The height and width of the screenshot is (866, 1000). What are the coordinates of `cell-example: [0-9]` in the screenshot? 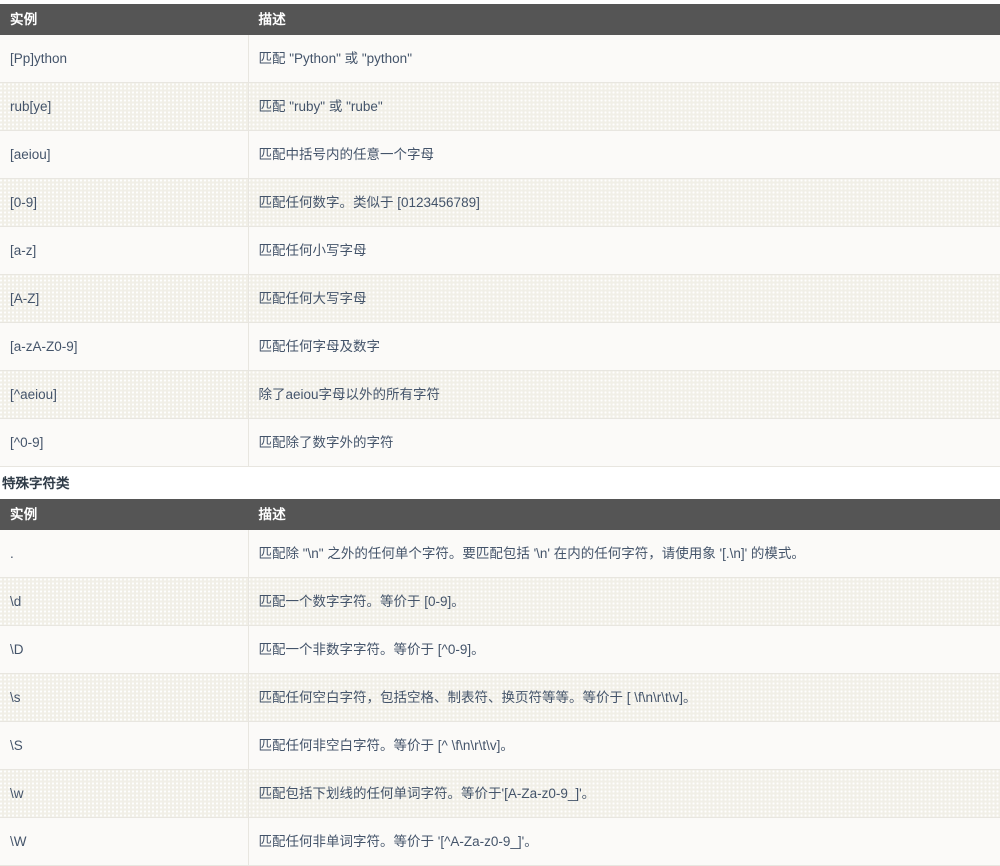 It's located at (124, 202).